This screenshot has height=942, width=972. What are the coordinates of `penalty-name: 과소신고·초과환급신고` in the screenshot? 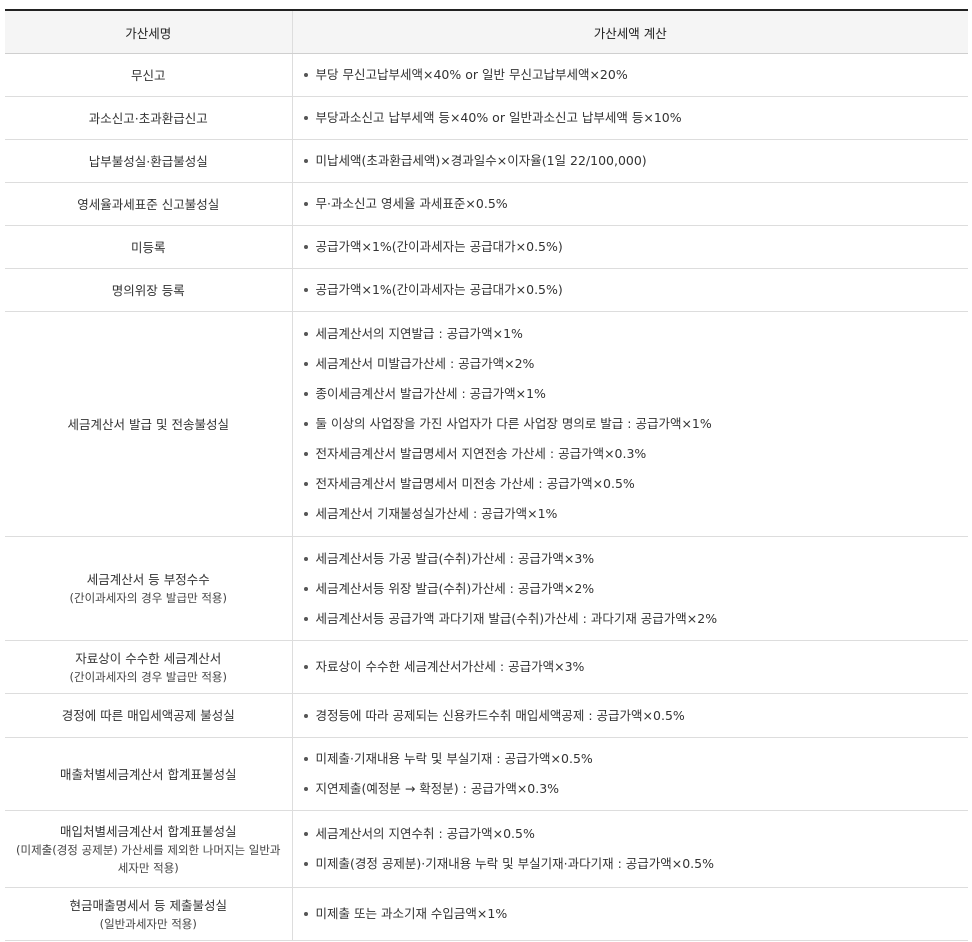 It's located at (148, 118).